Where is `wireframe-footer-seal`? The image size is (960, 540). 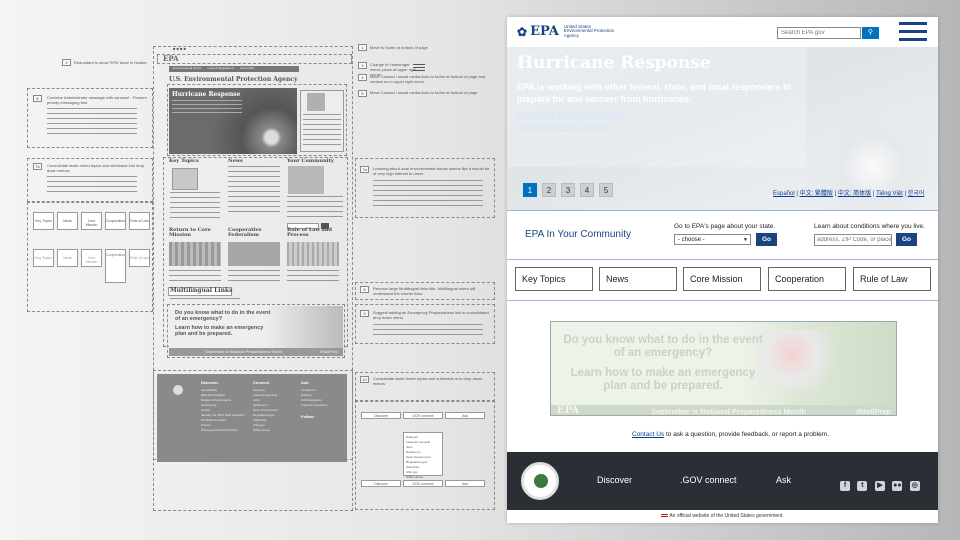 wireframe-footer-seal is located at coordinates (178, 390).